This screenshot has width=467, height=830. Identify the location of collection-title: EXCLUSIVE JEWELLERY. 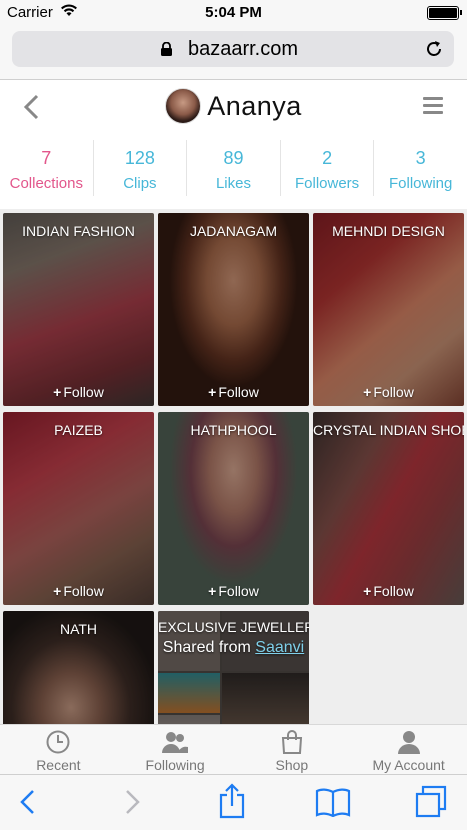
(233, 627).